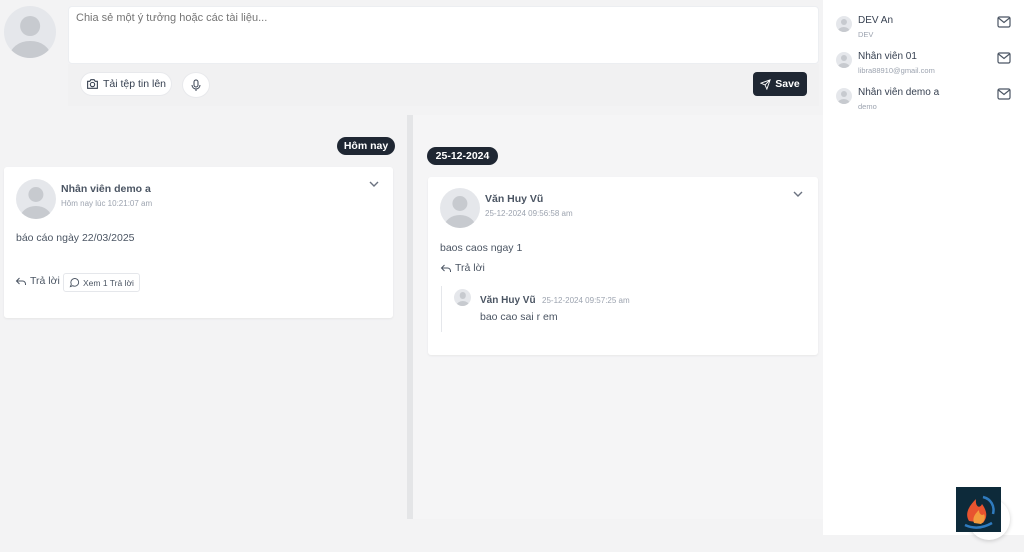  I want to click on contact-name: Nhân viên demo a, so click(899, 92).